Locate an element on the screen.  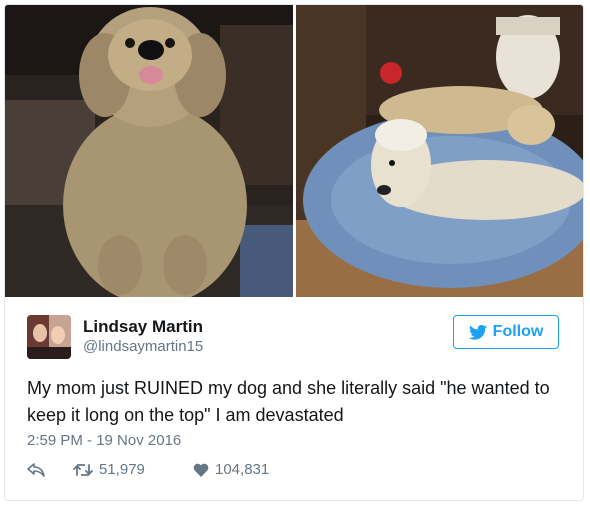
author-name: Lindsay Martin is located at coordinates (143, 327).